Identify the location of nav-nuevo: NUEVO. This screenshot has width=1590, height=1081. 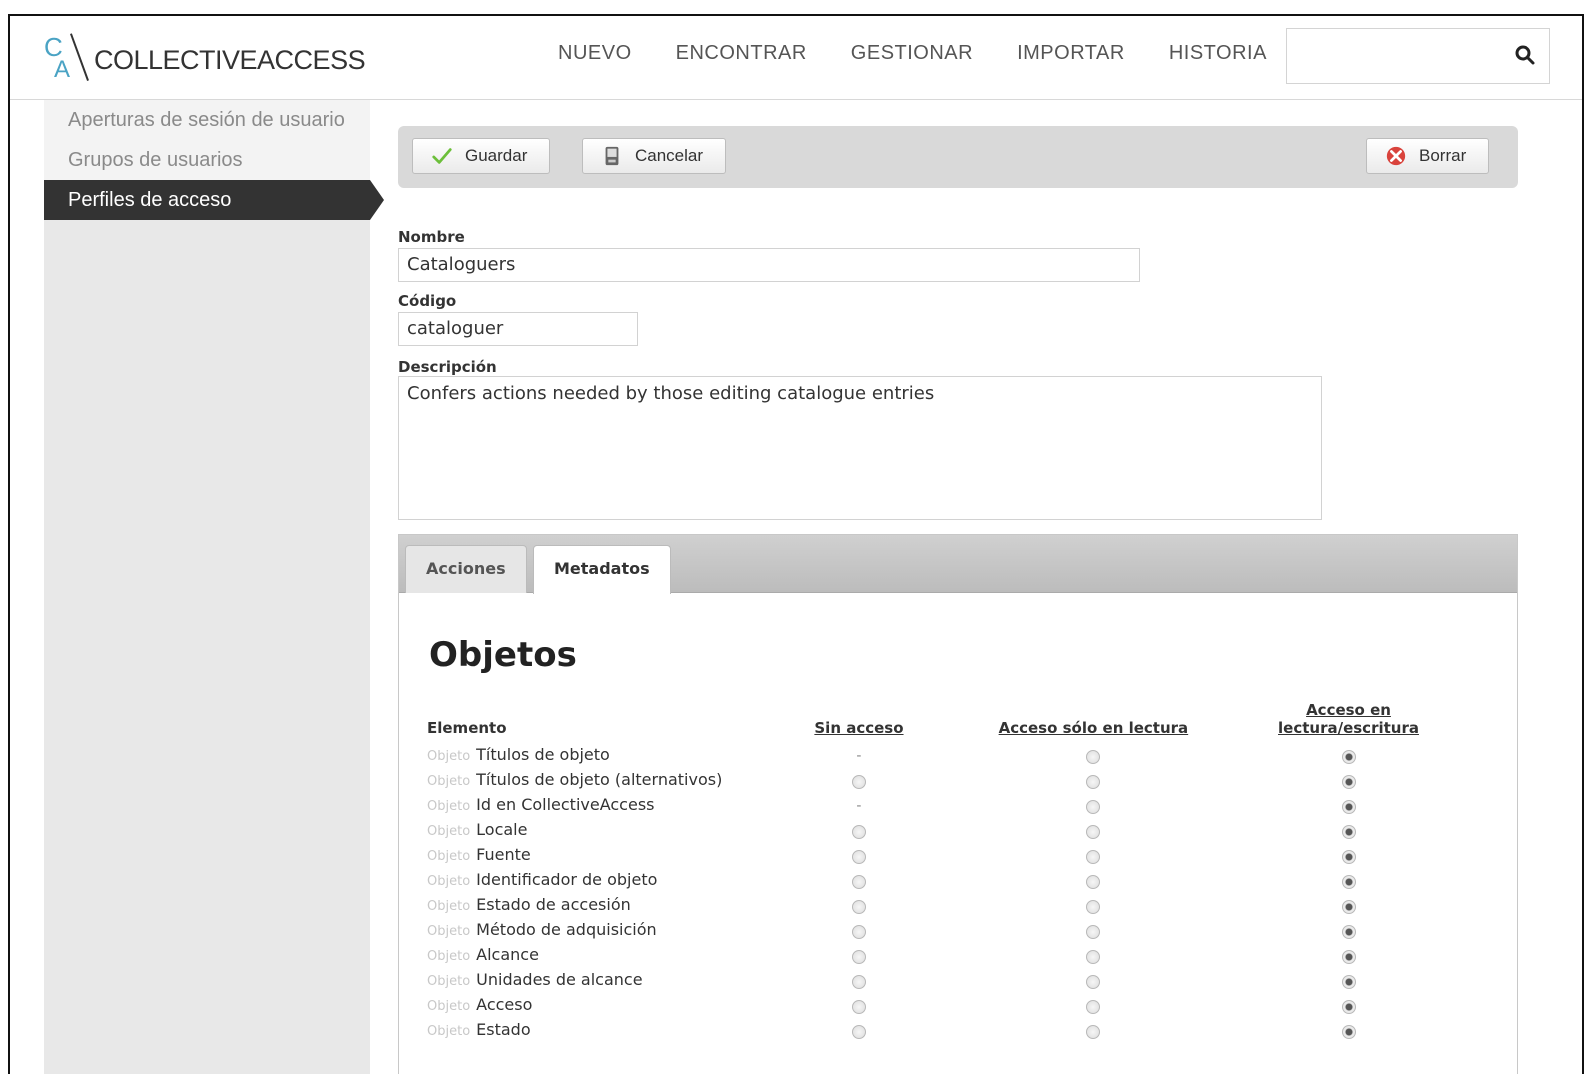
(595, 53).